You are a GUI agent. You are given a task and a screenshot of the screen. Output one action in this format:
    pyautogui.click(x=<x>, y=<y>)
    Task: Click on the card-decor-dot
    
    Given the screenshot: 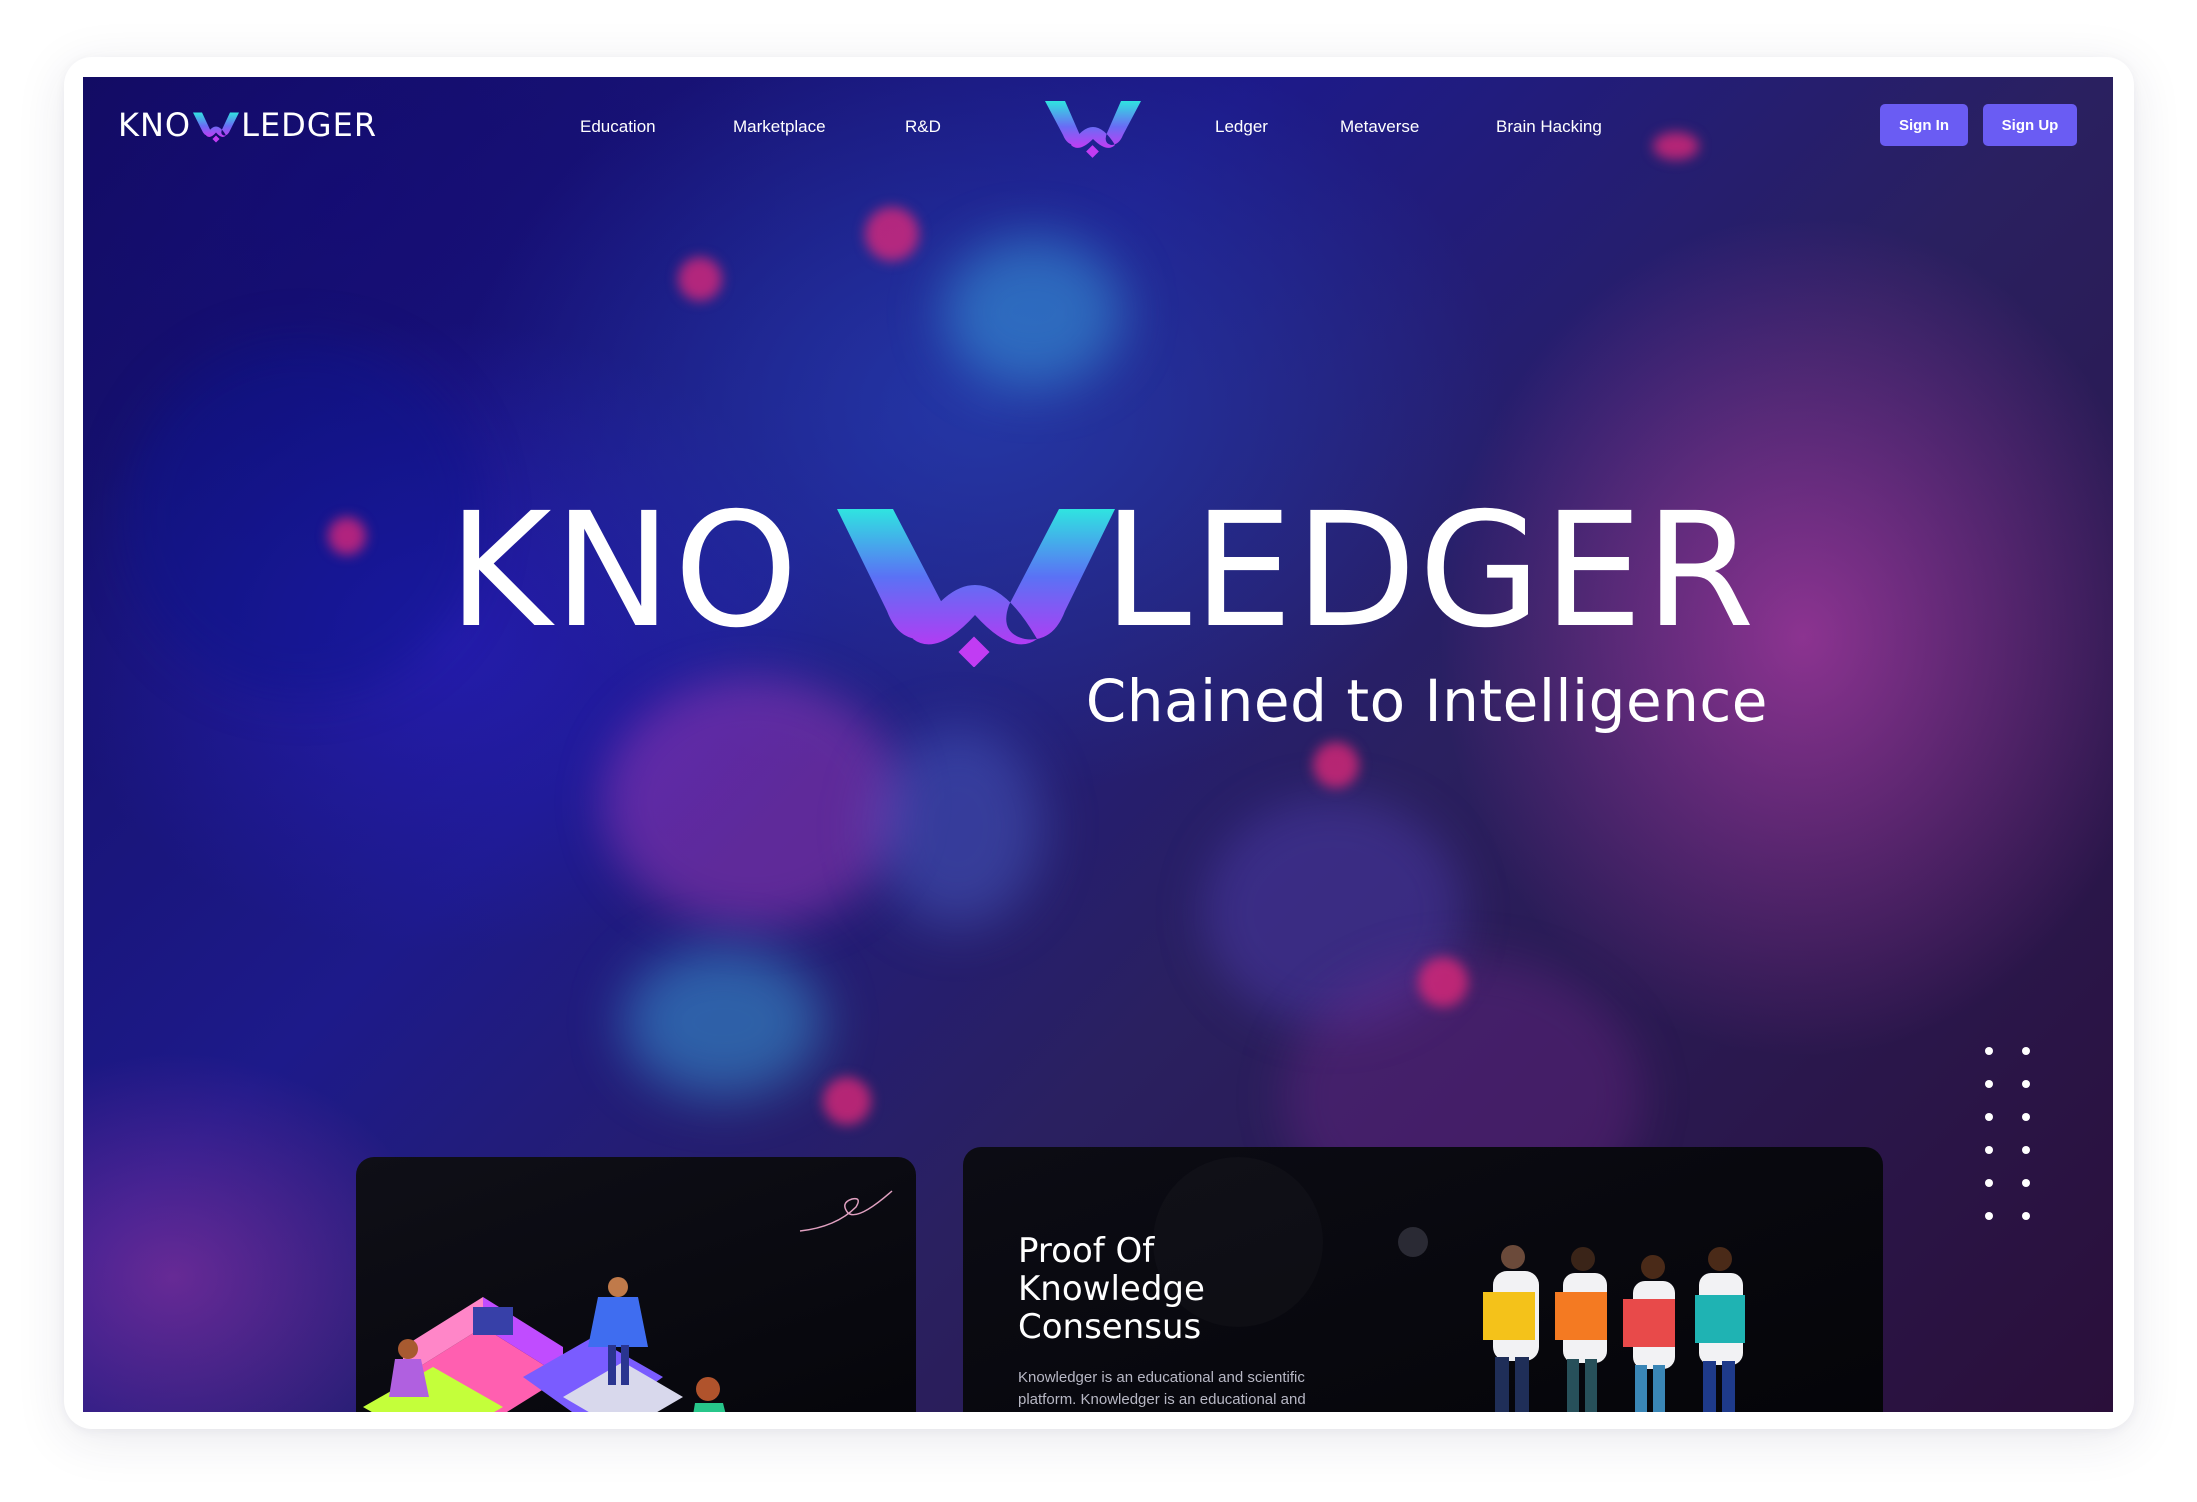 What is the action you would take?
    pyautogui.click(x=1413, y=1242)
    